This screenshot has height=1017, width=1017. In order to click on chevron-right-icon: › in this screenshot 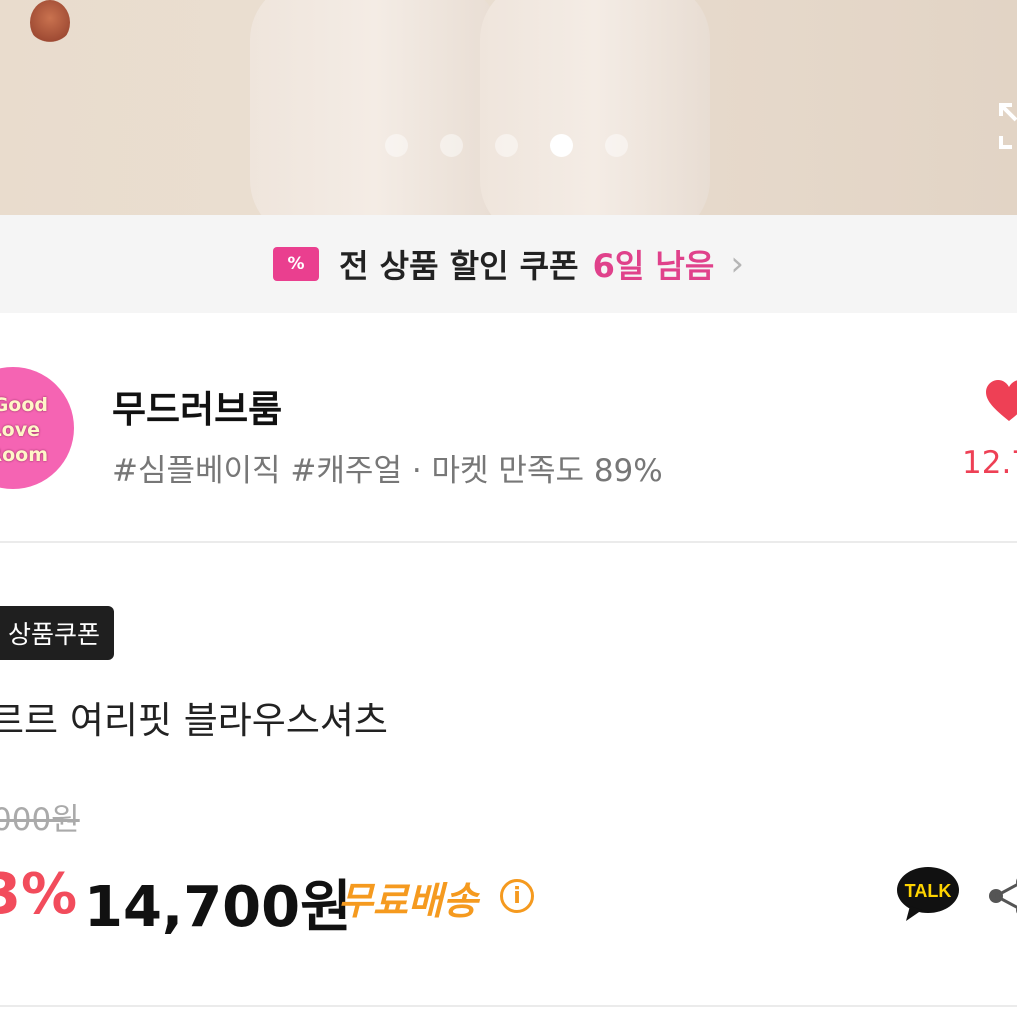, I will do `click(737, 264)`.